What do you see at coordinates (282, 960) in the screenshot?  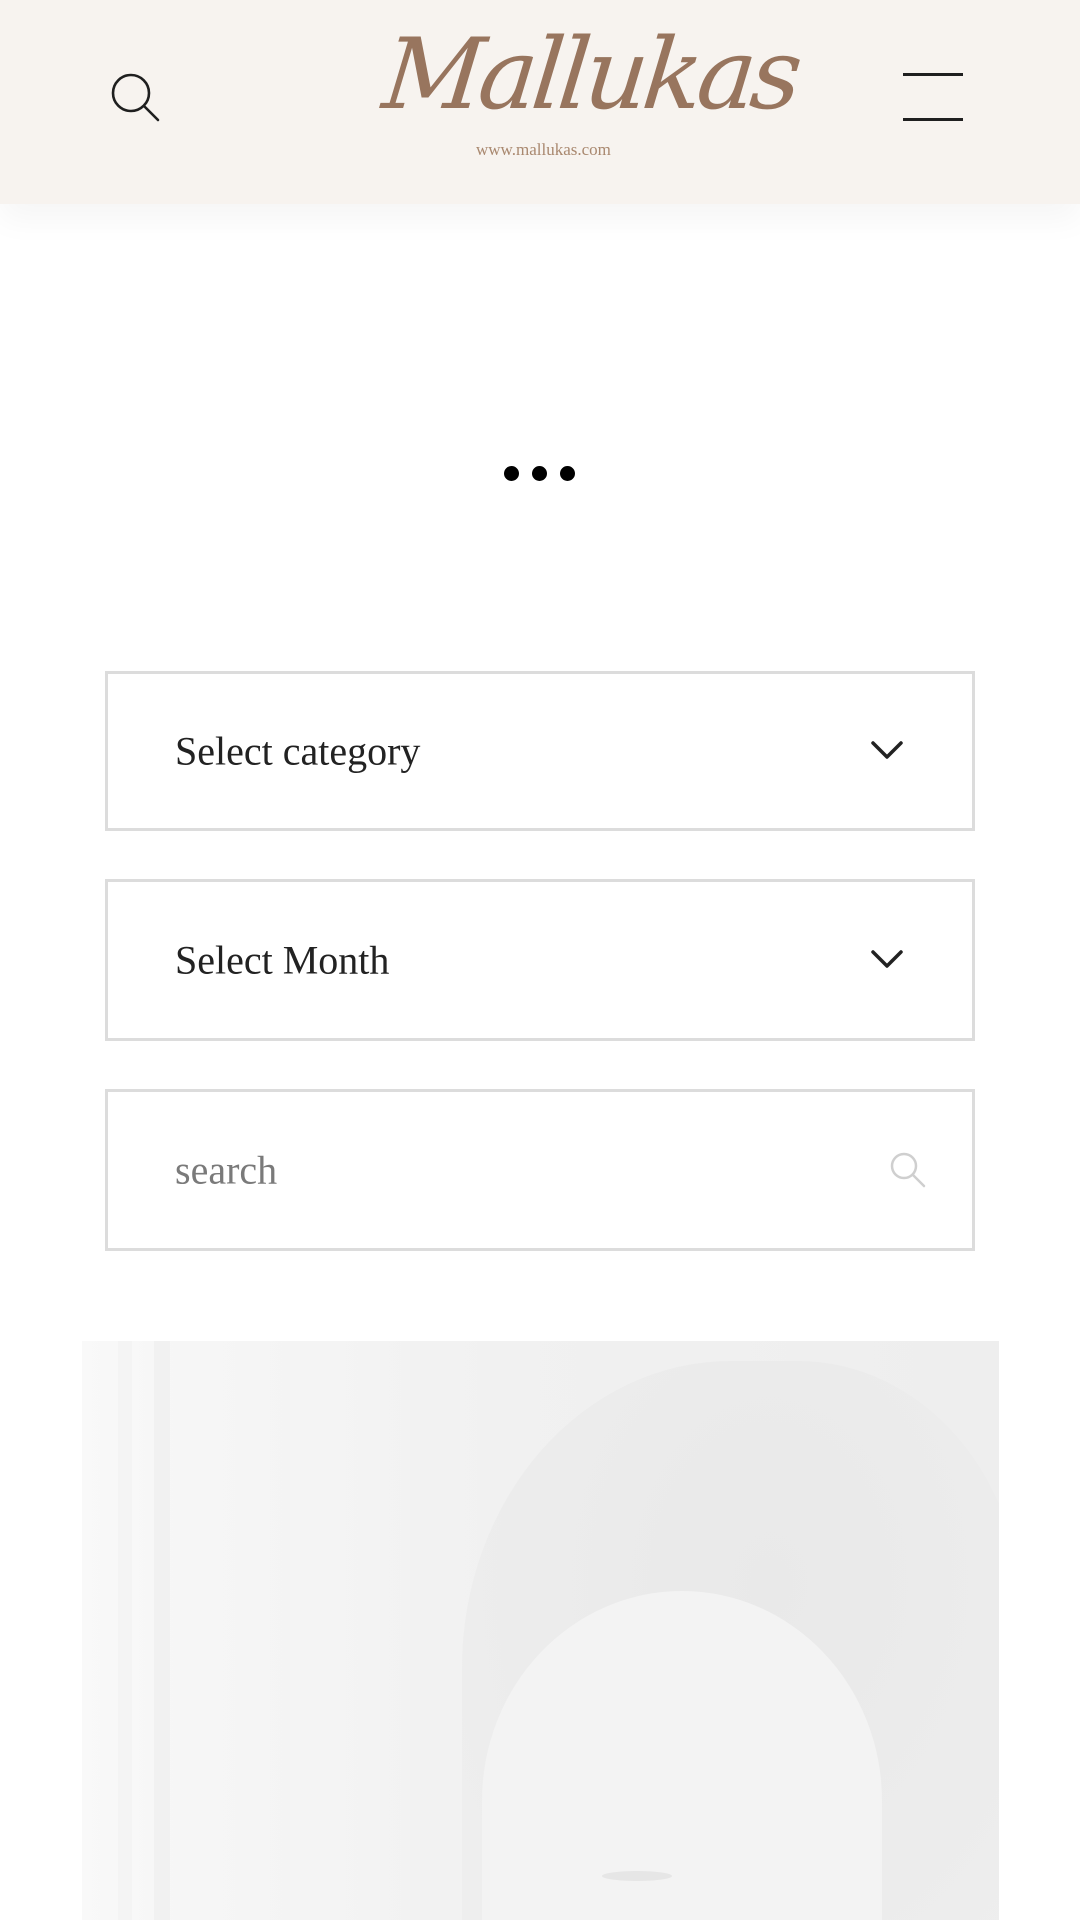 I see `month-select-value: Select Month` at bounding box center [282, 960].